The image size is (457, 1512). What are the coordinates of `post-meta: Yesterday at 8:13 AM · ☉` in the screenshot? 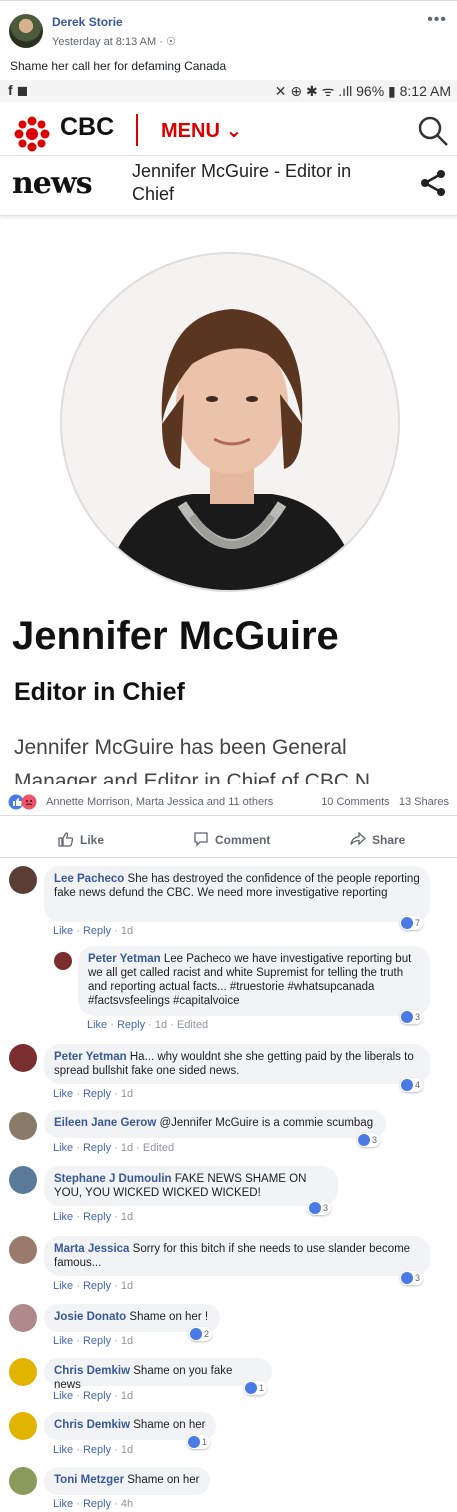 It's located at (114, 41).